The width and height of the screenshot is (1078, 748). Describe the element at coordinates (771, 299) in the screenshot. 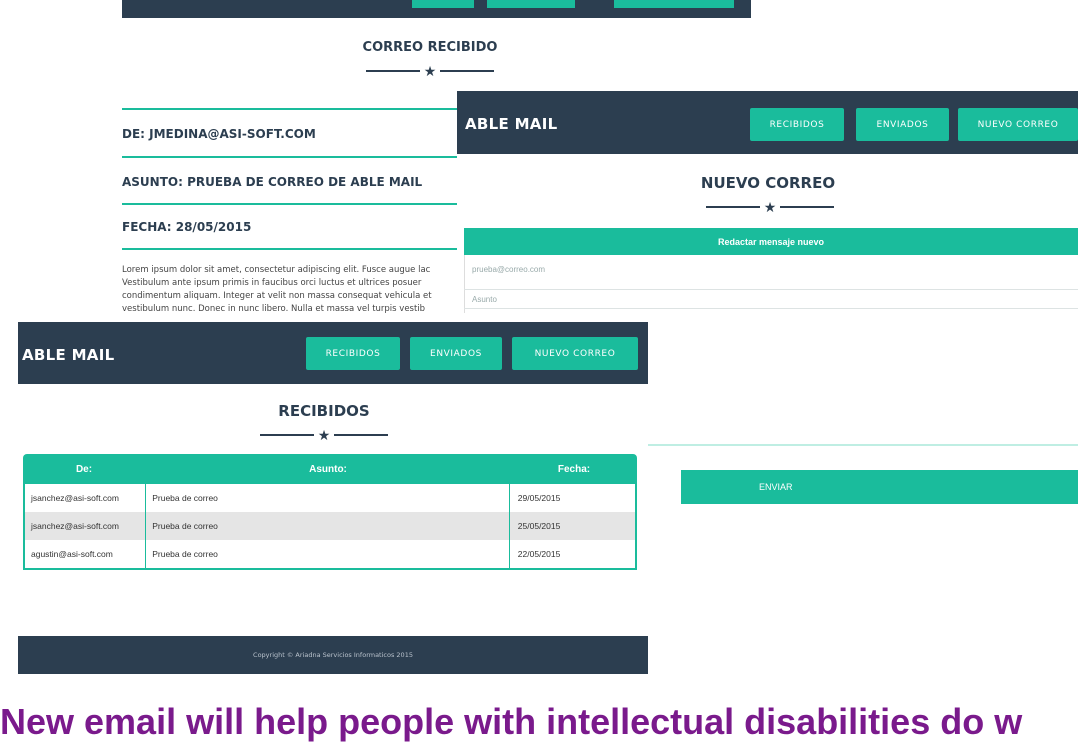

I see `subject-input: Asunto` at that location.